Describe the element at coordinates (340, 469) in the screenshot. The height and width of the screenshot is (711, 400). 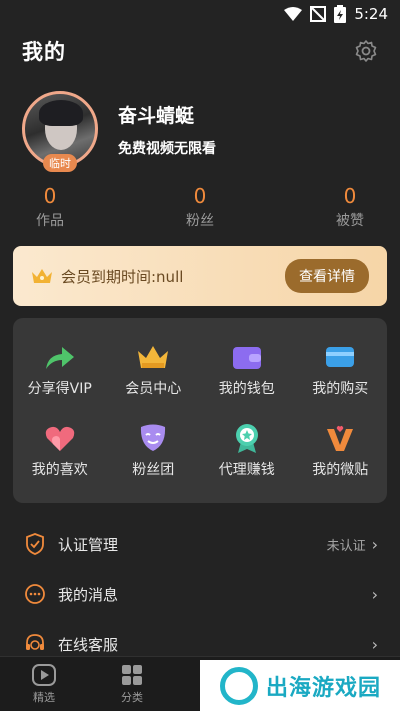
I see `grid-item-label: 我的微贴` at that location.